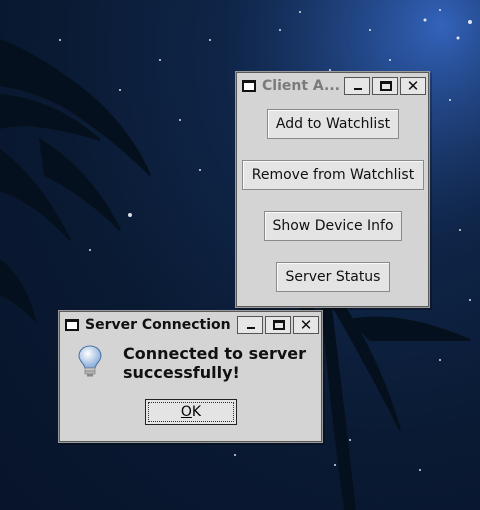  I want to click on show-device-info-button: Show Device Info, so click(333, 226).